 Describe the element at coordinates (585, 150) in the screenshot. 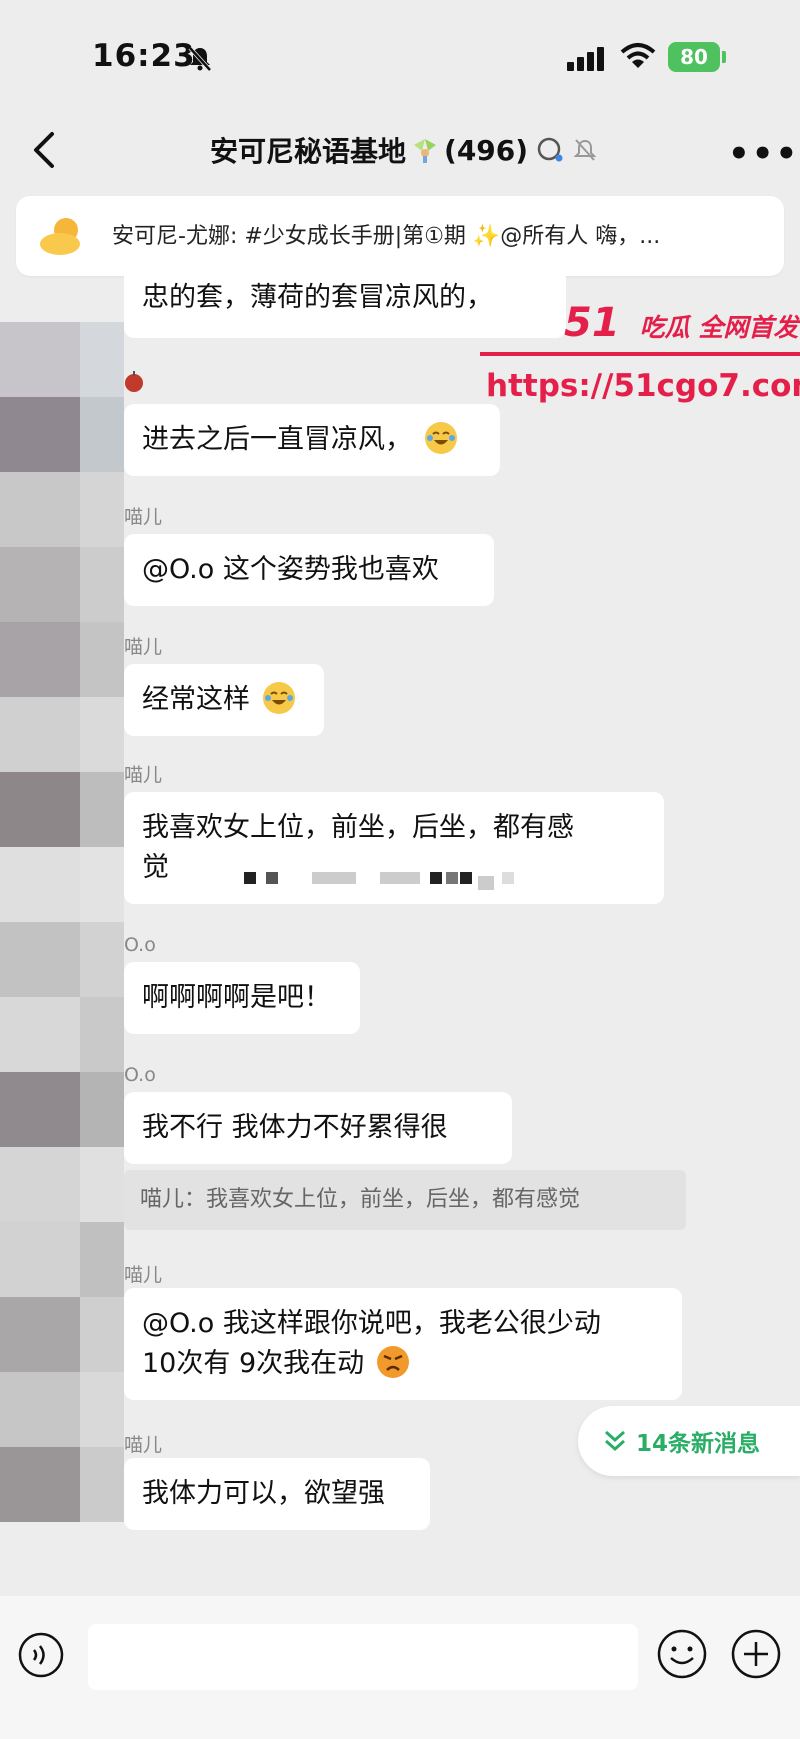

I see `muted-bell-icon` at that location.